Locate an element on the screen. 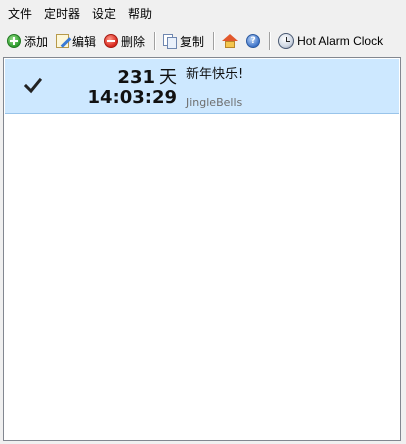  edit-button: 编辑 is located at coordinates (76, 41).